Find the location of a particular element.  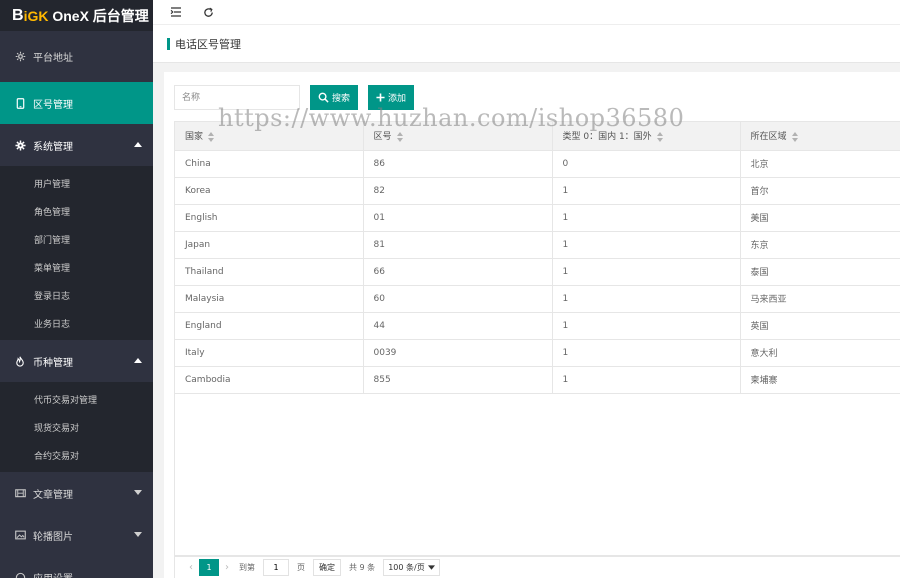

sidebar-subitem-spot-pairs: 现货交易对 is located at coordinates (76, 427).